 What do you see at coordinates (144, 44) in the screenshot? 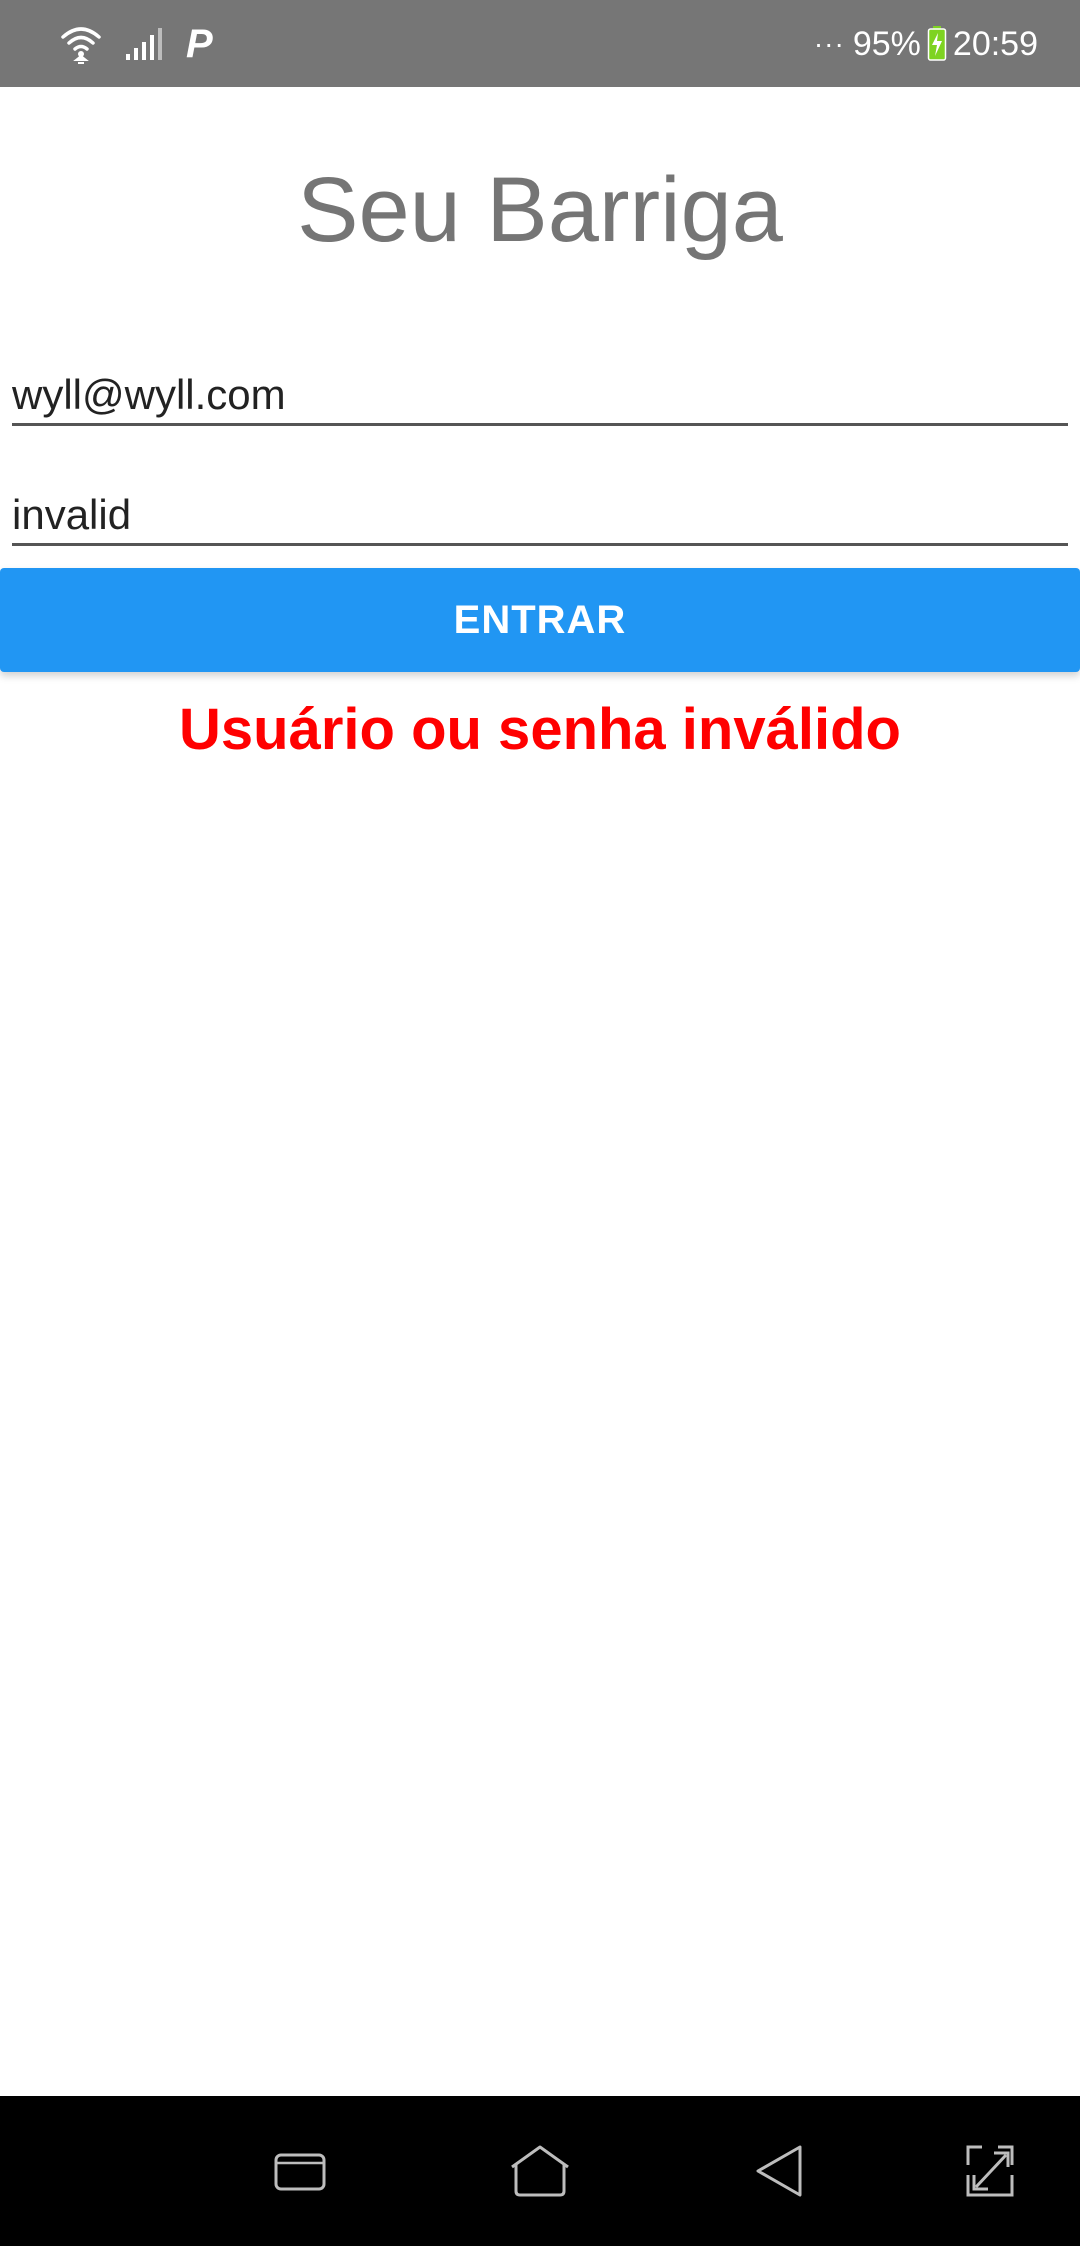
I see `signal-icon` at bounding box center [144, 44].